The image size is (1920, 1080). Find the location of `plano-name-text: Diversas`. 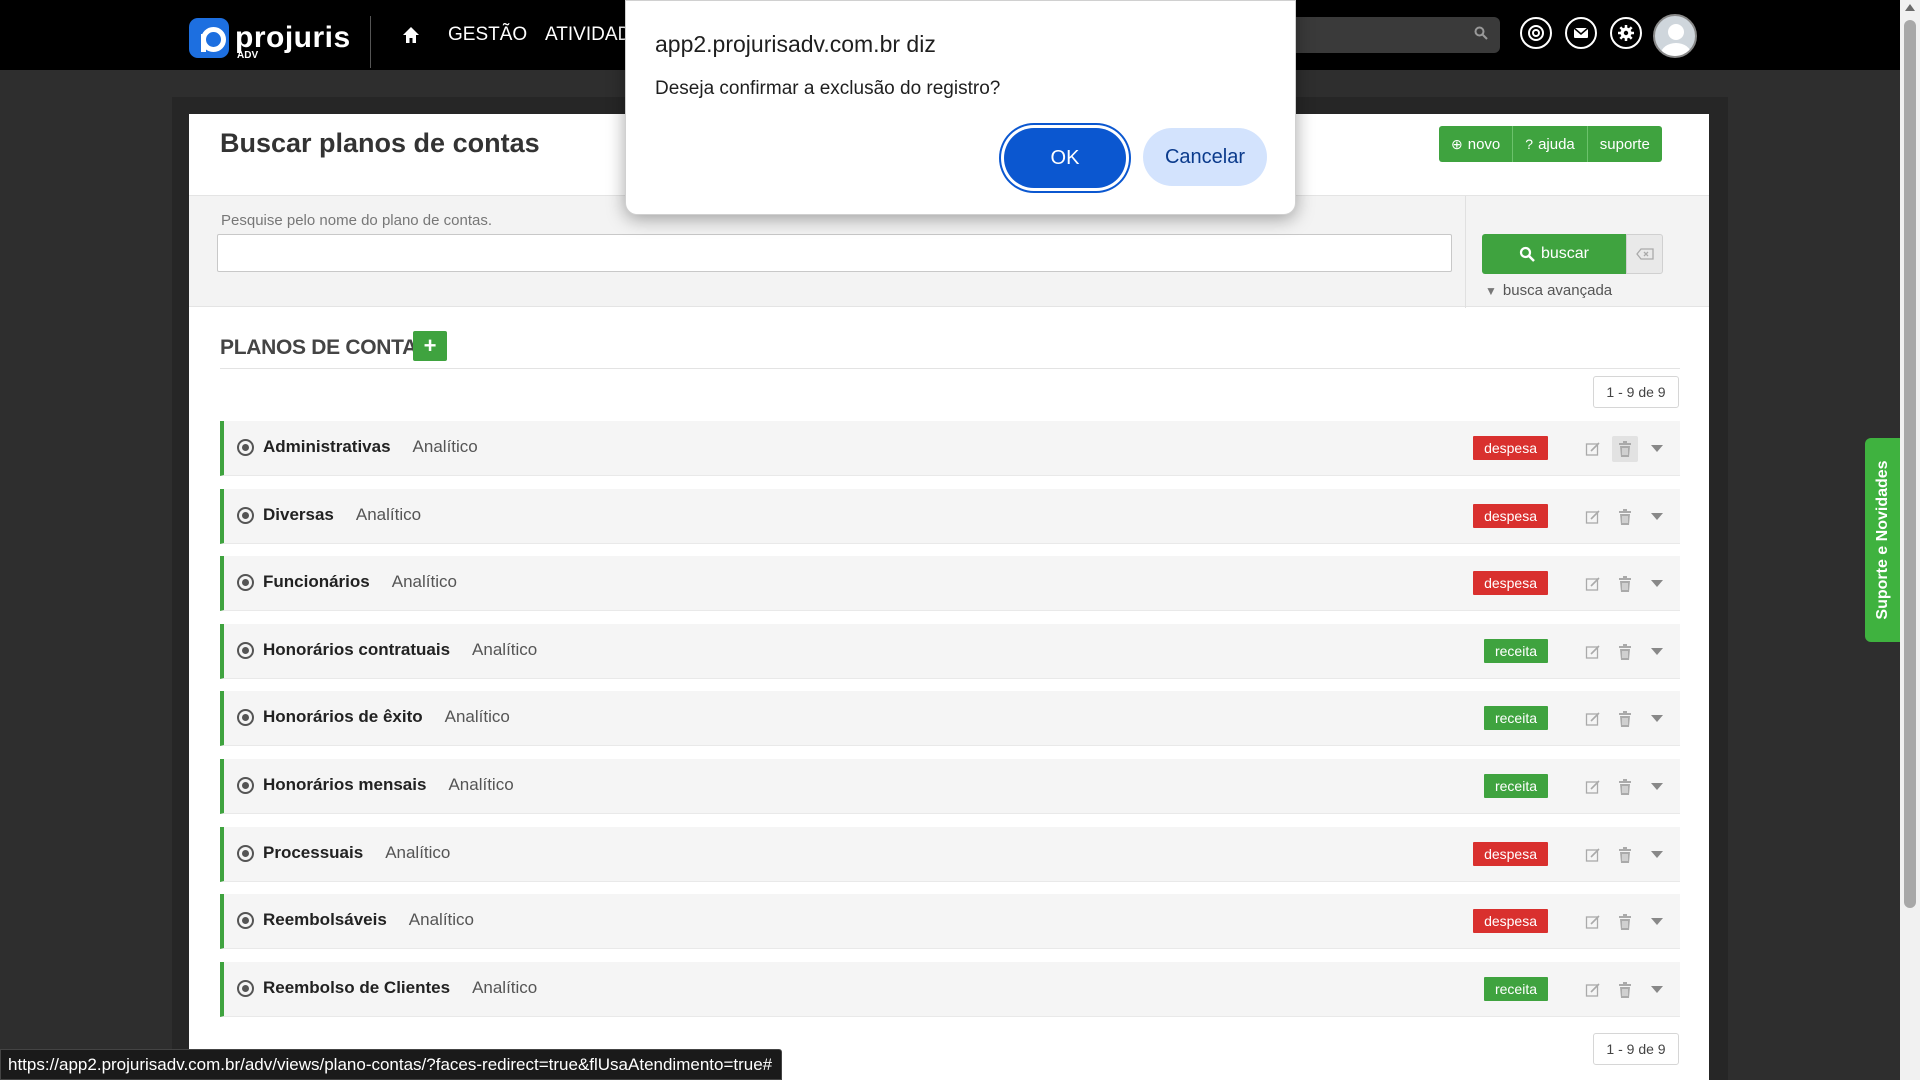

plano-name-text: Diversas is located at coordinates (298, 514).